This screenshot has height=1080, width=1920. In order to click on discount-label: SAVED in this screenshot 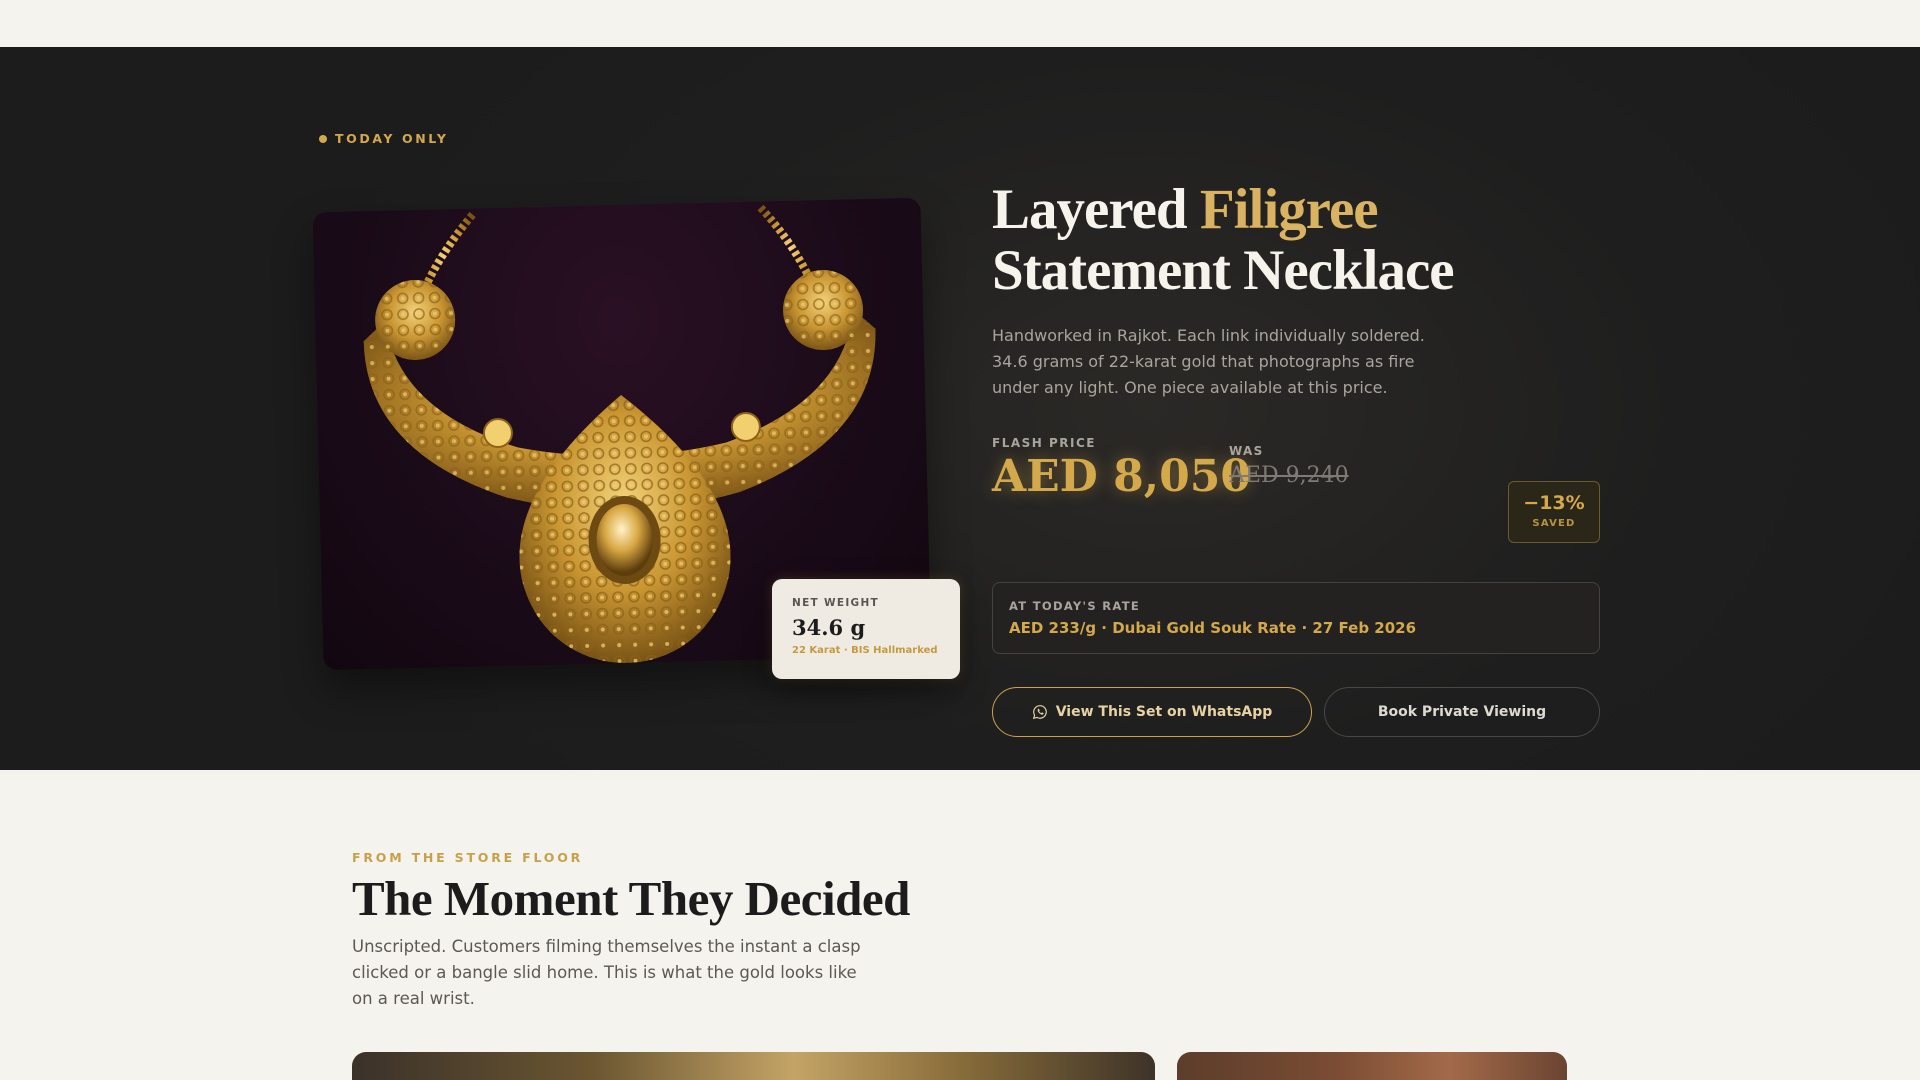, I will do `click(1554, 523)`.